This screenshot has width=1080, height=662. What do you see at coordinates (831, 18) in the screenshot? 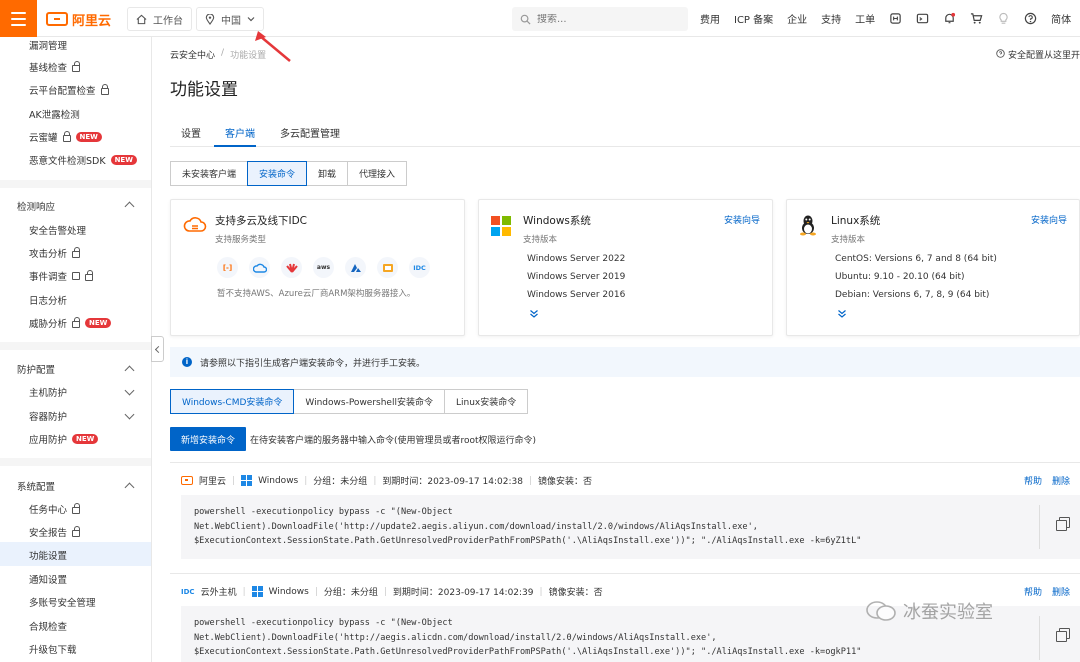
I see `top-link-support: 支持` at bounding box center [831, 18].